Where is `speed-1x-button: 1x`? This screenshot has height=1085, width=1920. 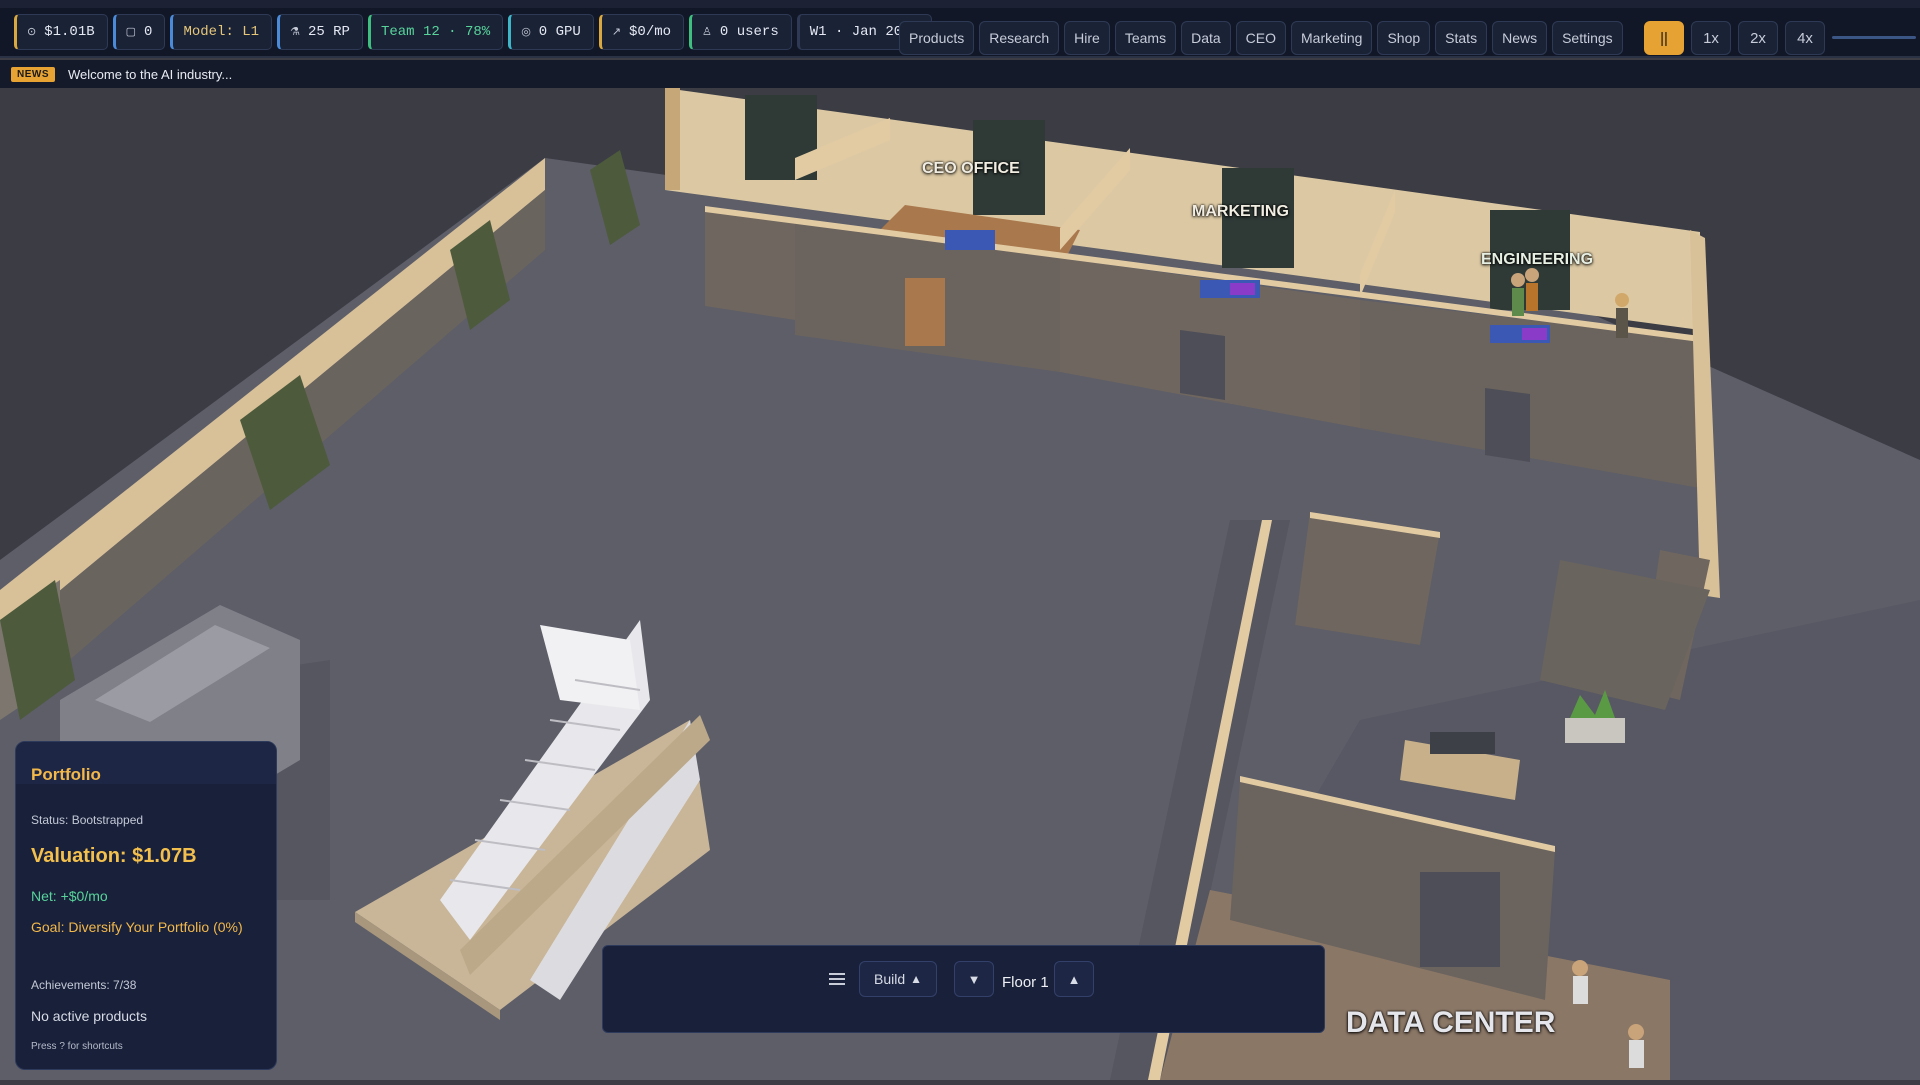
speed-1x-button: 1x is located at coordinates (1711, 38).